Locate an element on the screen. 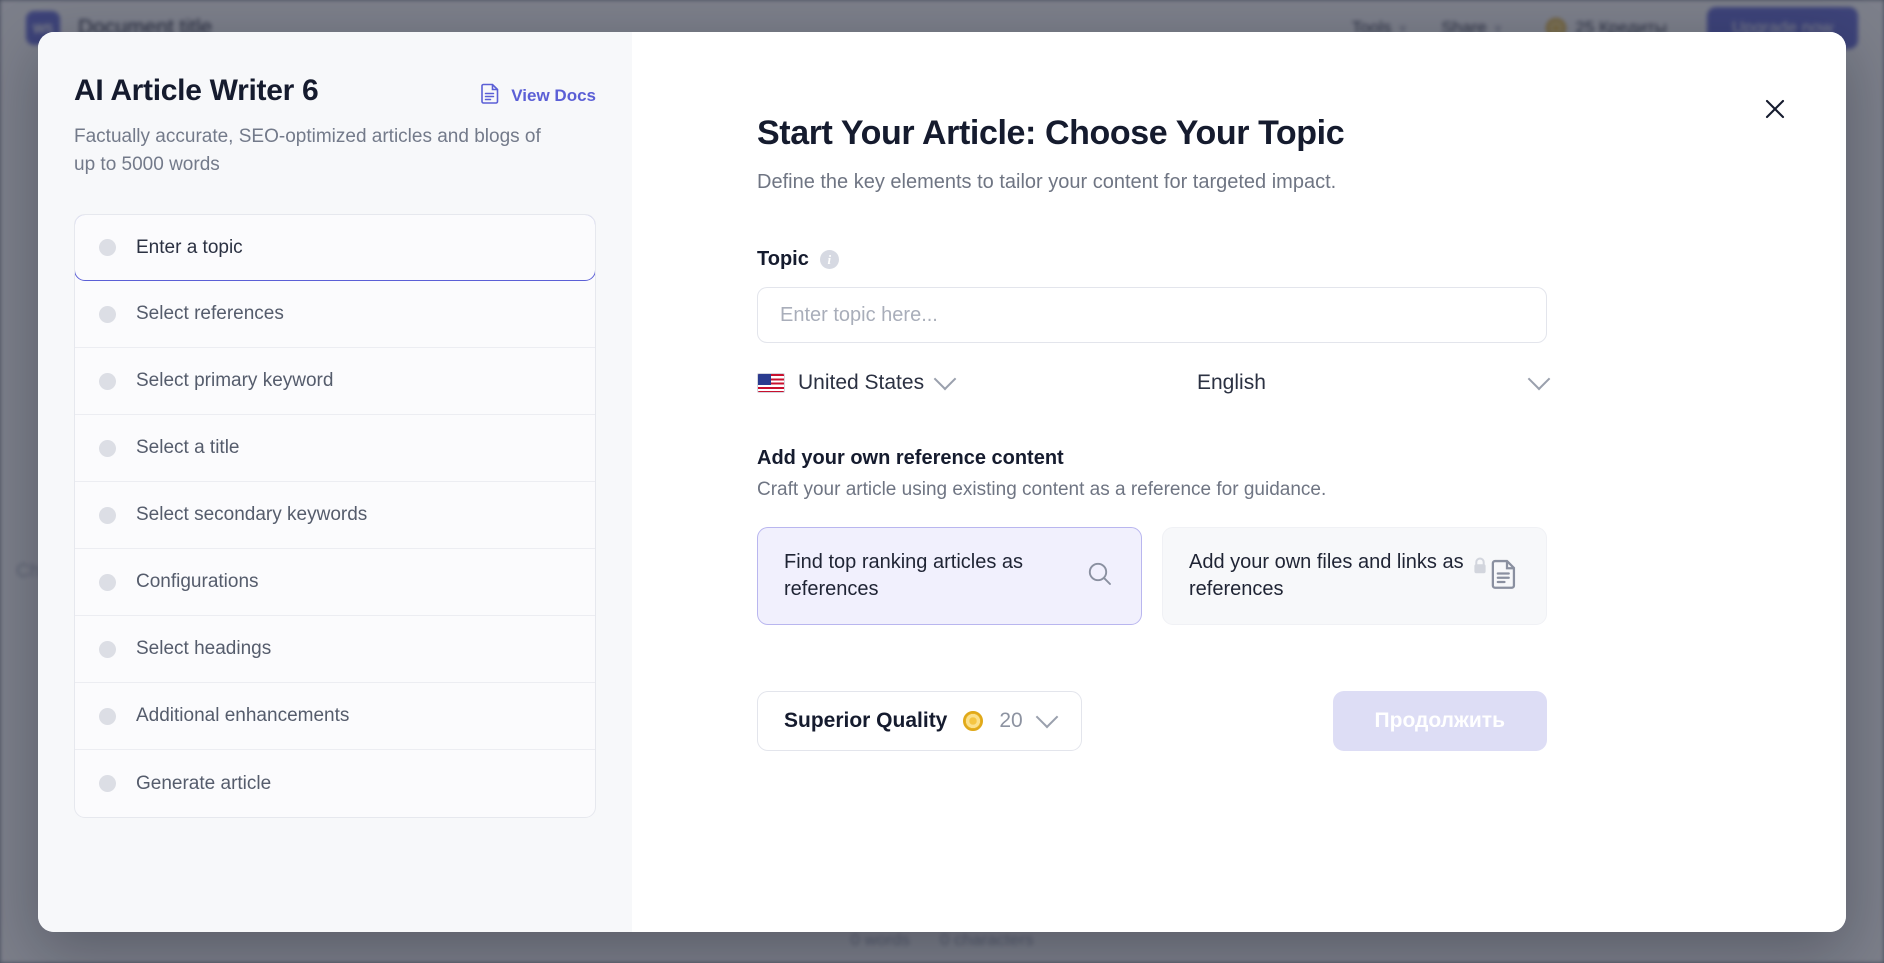  reference-card-find-top-ranking: Find top ranking articles as references is located at coordinates (949, 576).